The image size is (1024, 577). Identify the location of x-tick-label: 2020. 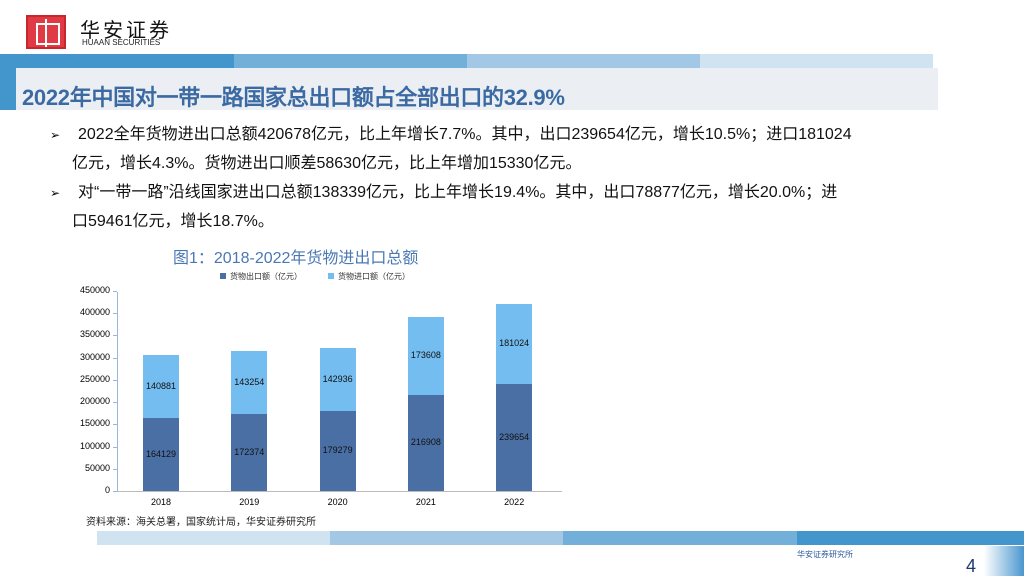
(337, 502).